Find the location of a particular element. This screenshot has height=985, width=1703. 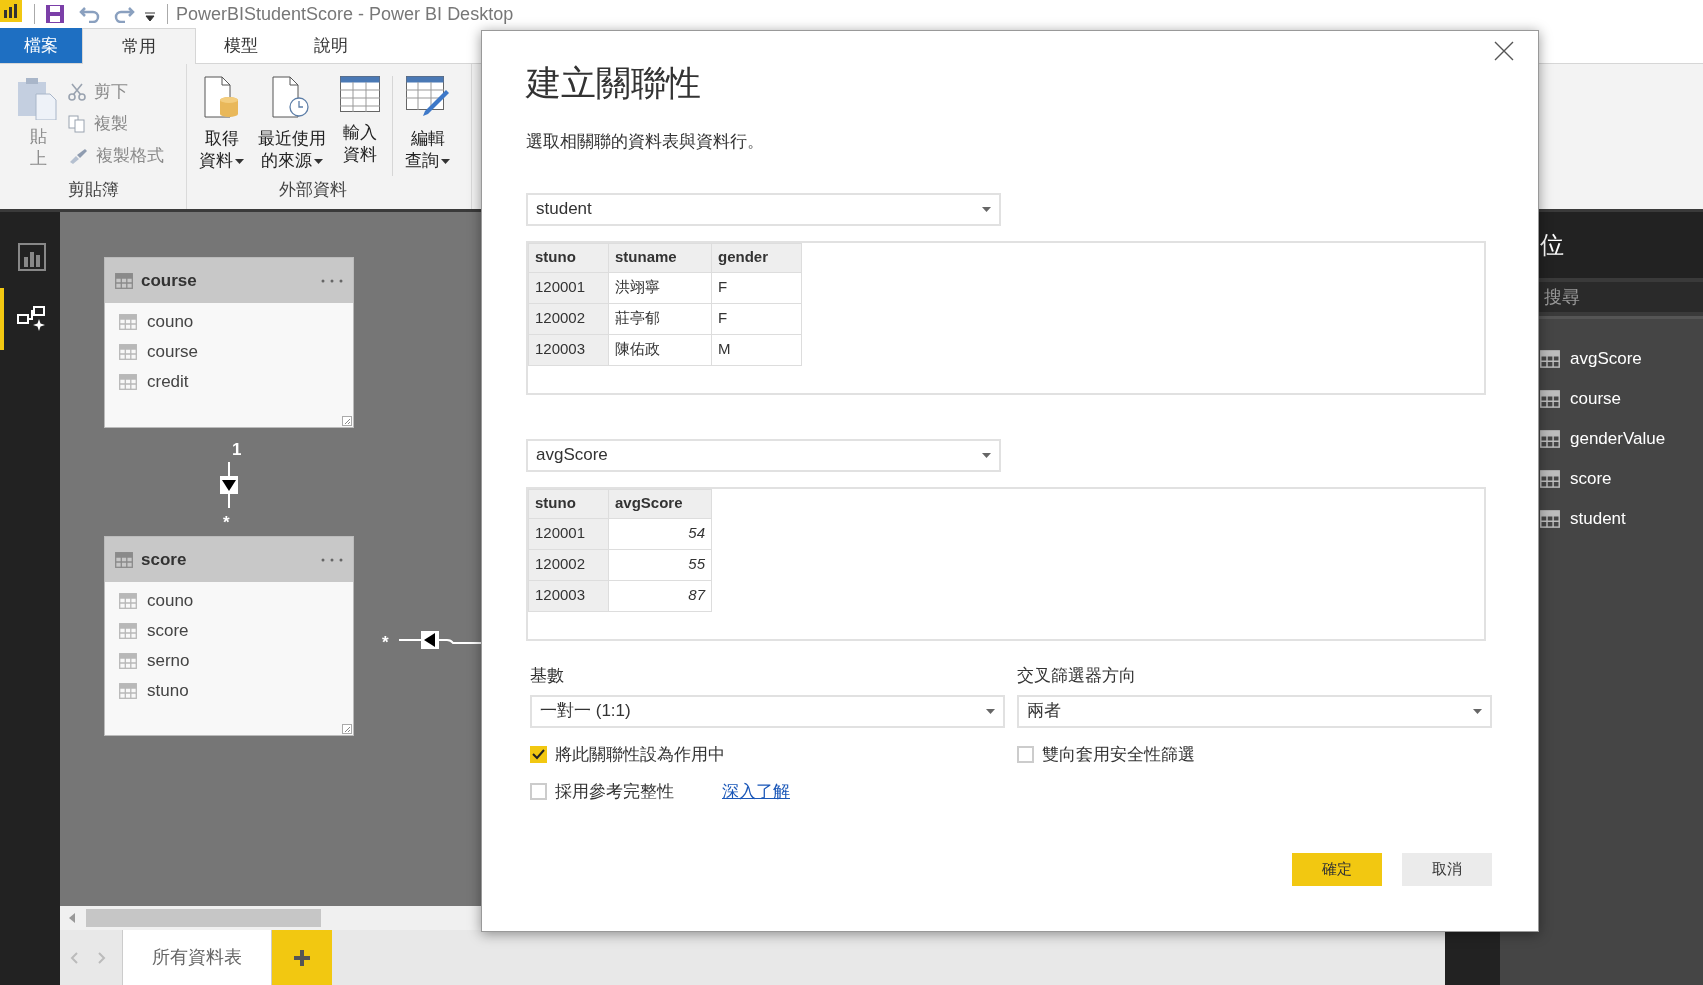

ribbon-tab: 說明 is located at coordinates (331, 45).